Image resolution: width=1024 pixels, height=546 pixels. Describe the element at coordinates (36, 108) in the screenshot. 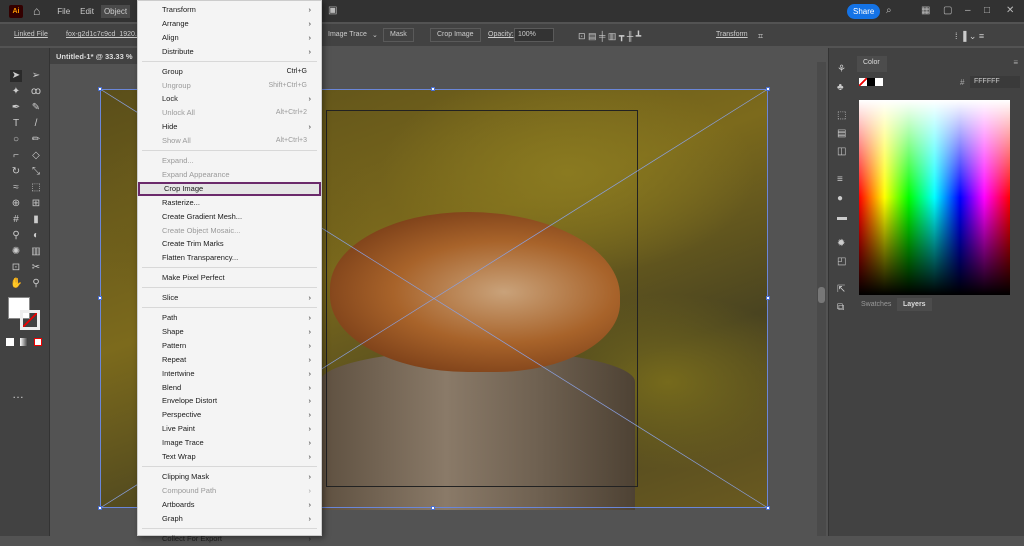

I see `curvature-icon: ✎` at that location.